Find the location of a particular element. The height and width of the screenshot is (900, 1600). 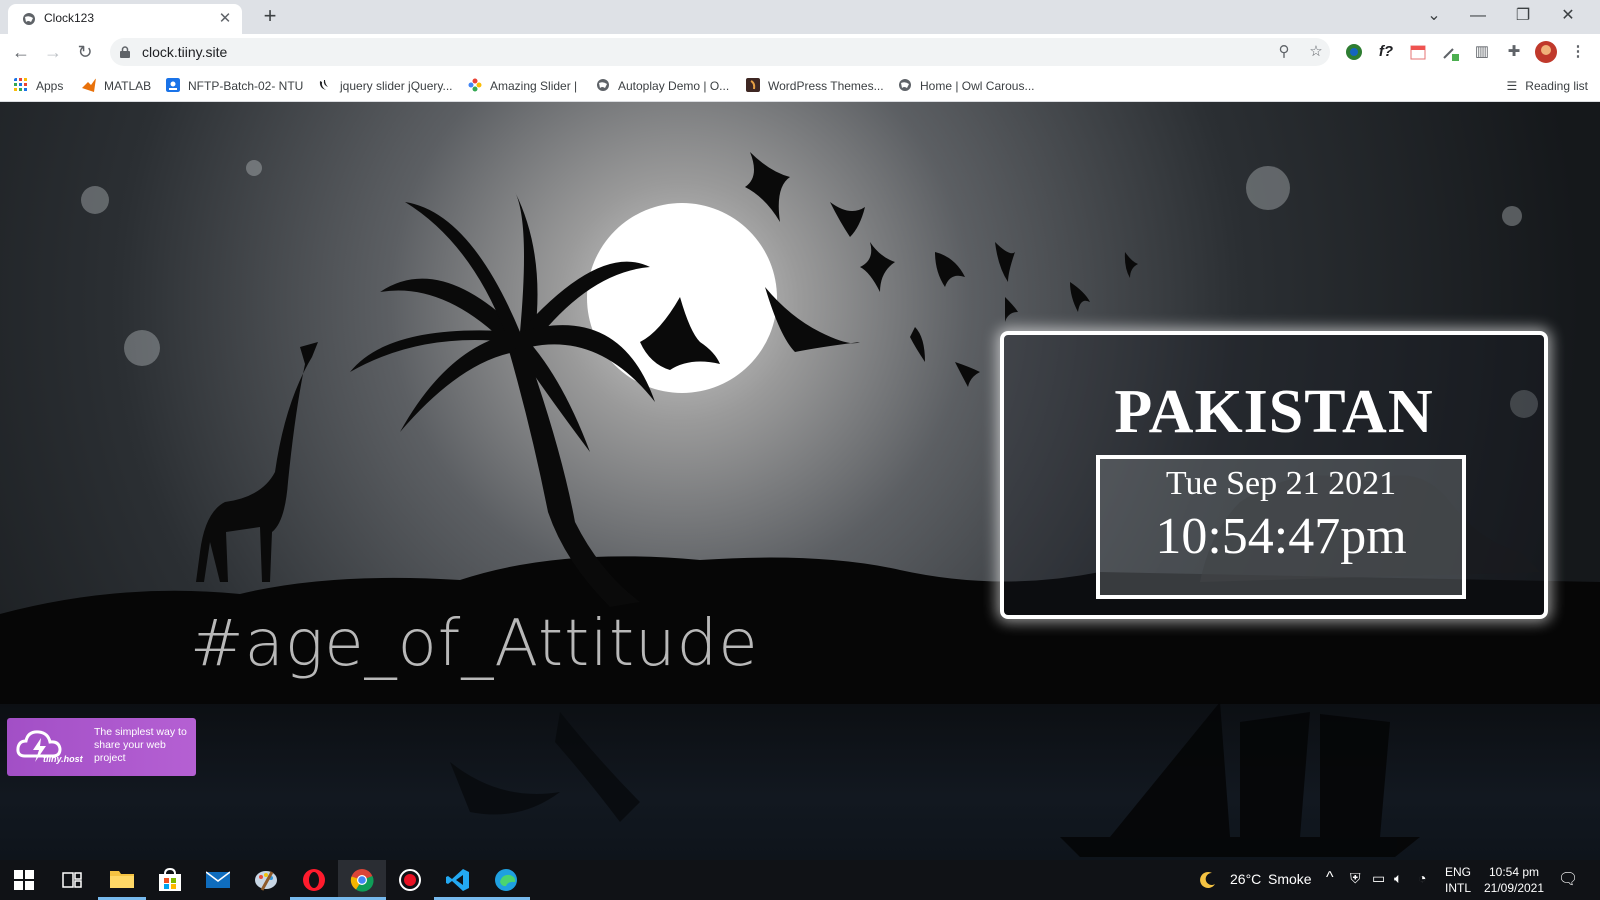

vscode-icon is located at coordinates (458, 880).